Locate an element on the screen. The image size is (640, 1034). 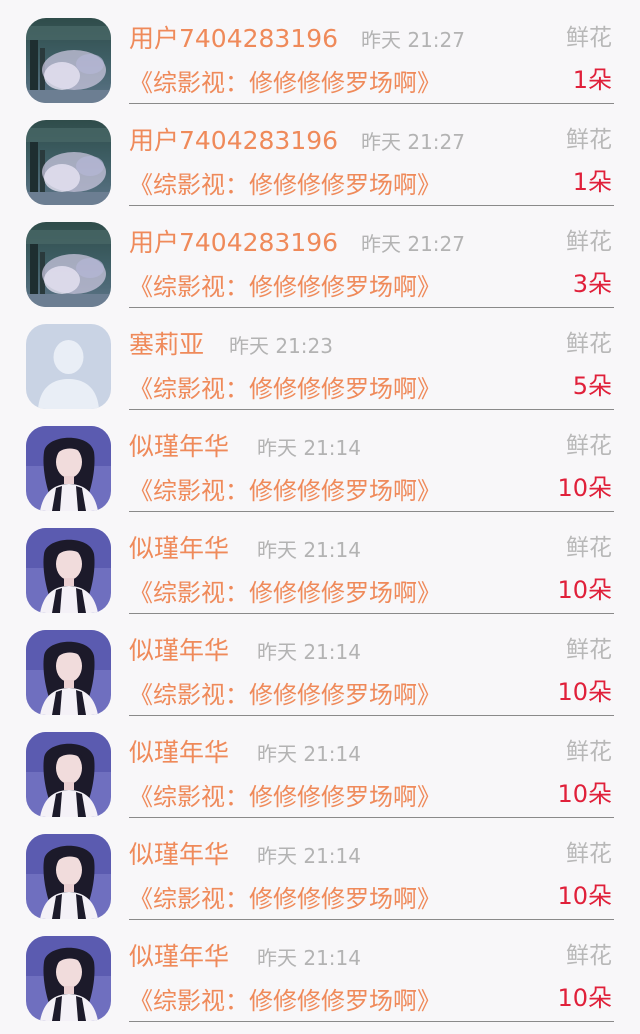
list-item: 塞莉亚 昨天 21:23 鲜花 《综影视：修修修修罗场啊》 5朵 is located at coordinates (320, 358).